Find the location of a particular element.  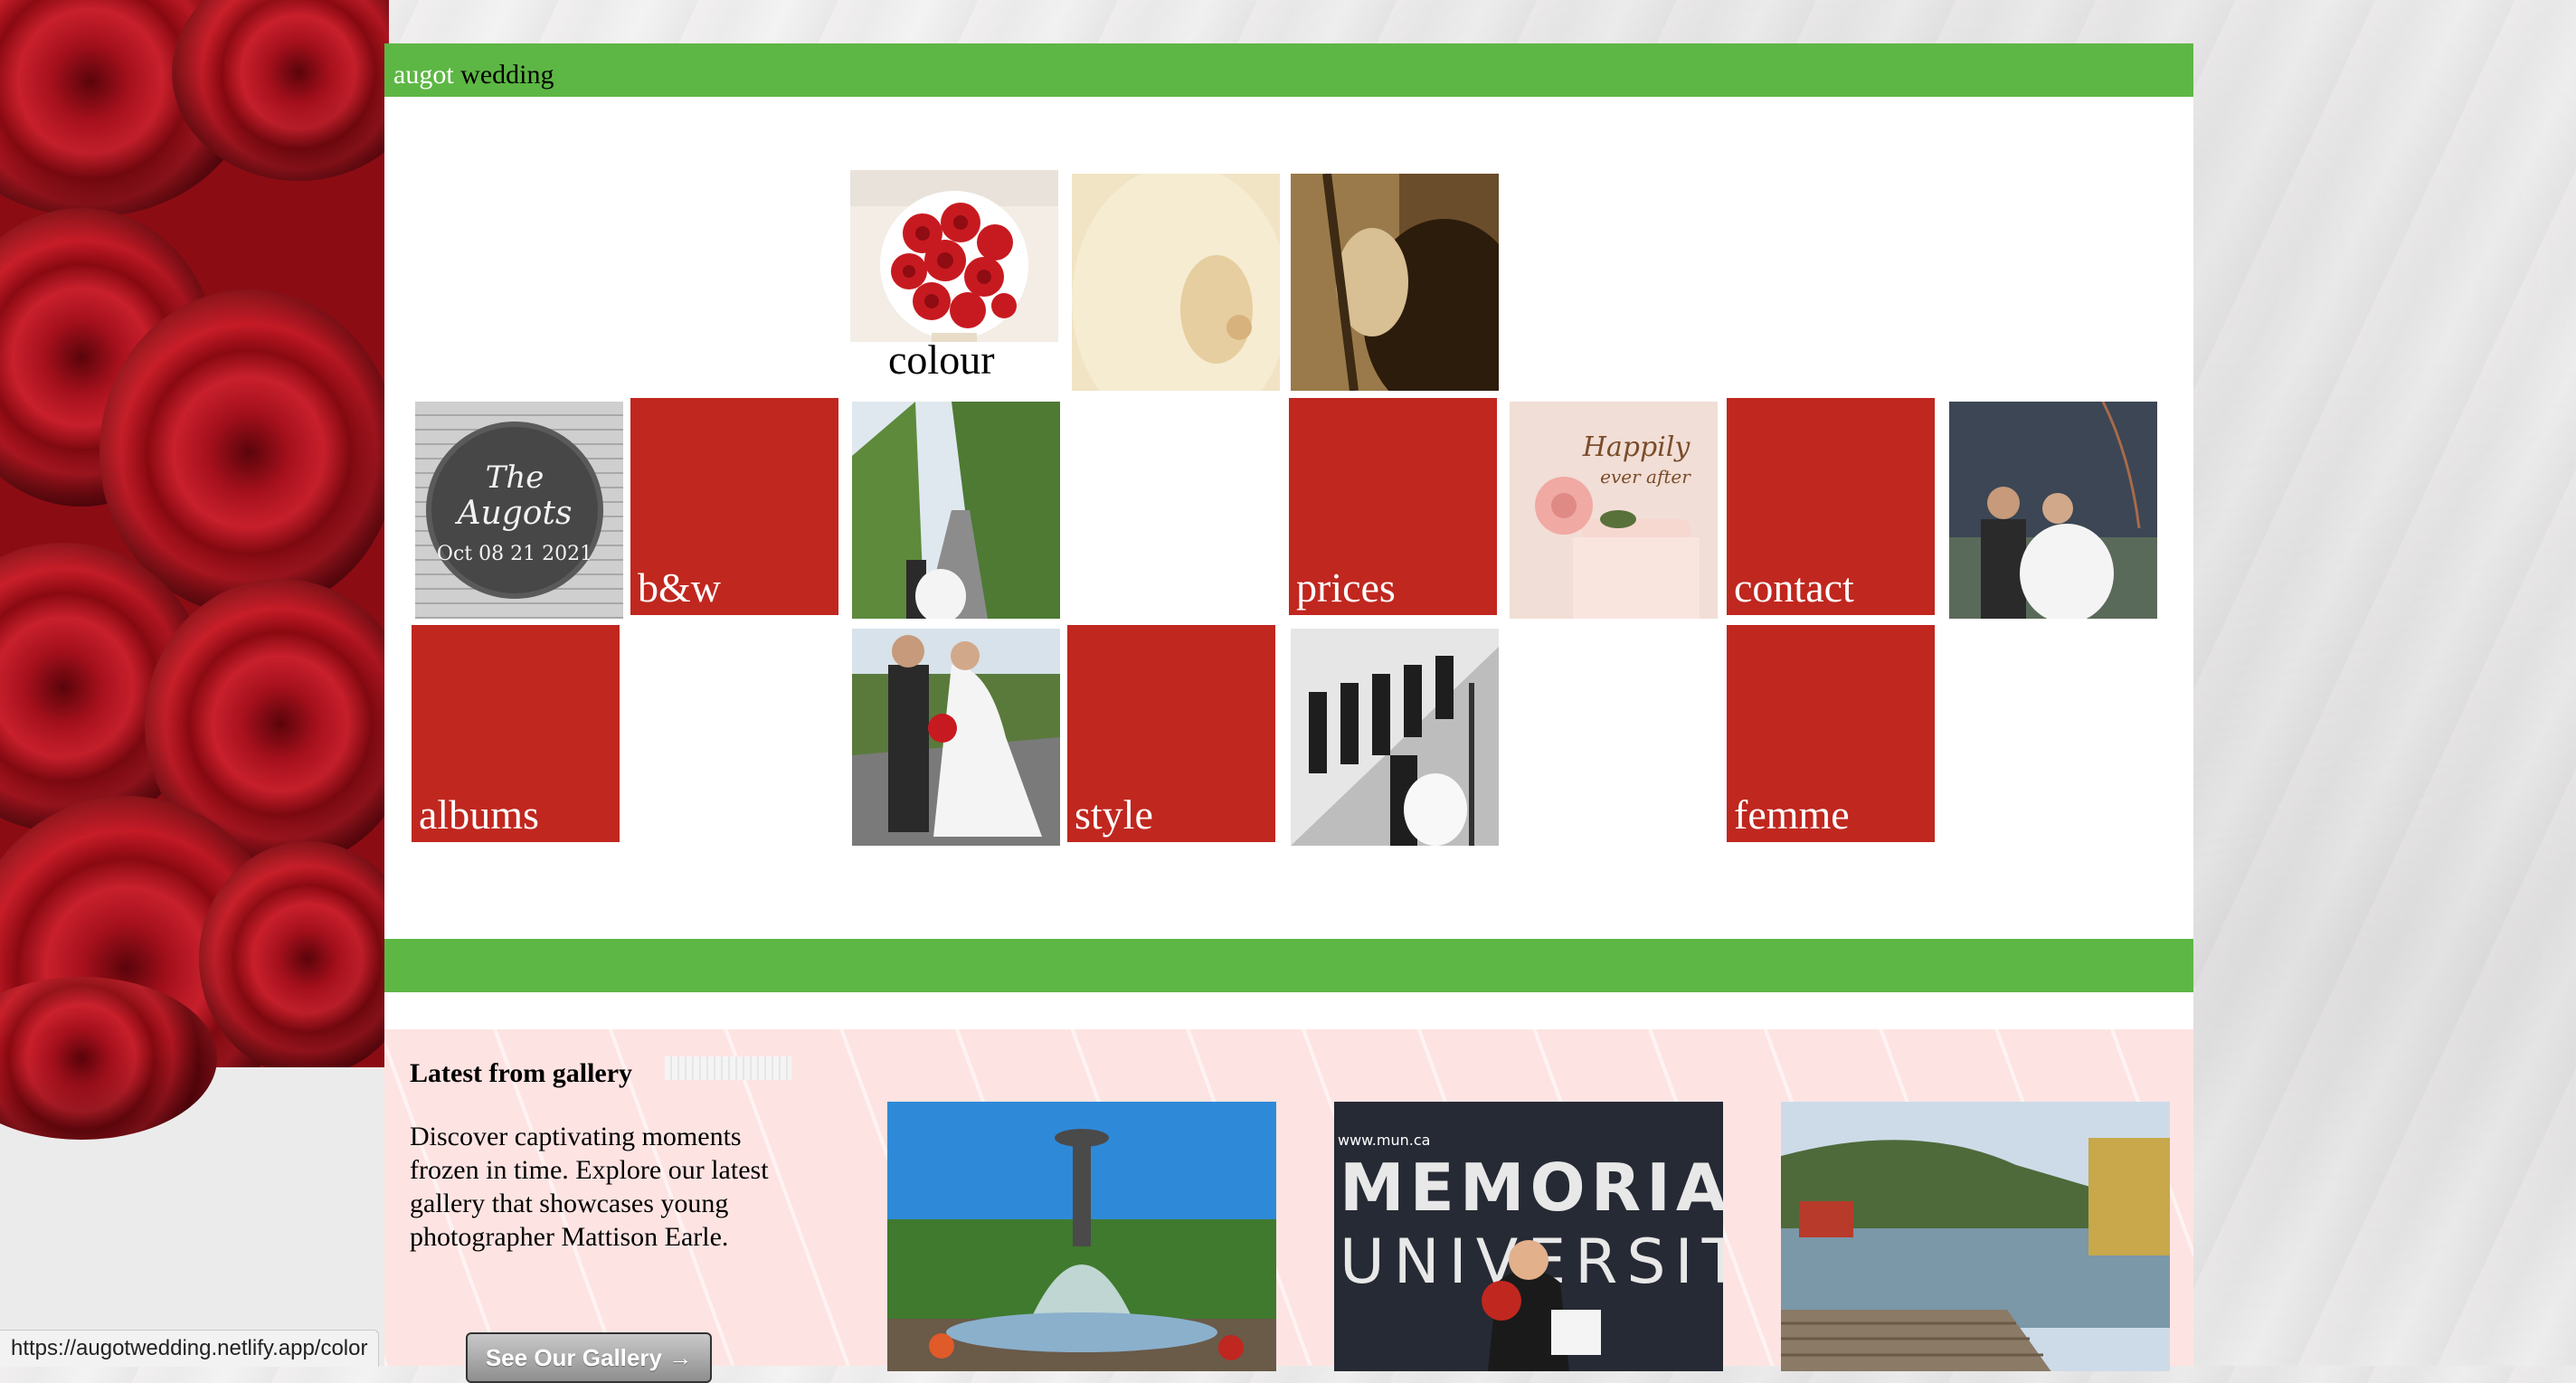

tile-photo-dress is located at coordinates (1176, 282).